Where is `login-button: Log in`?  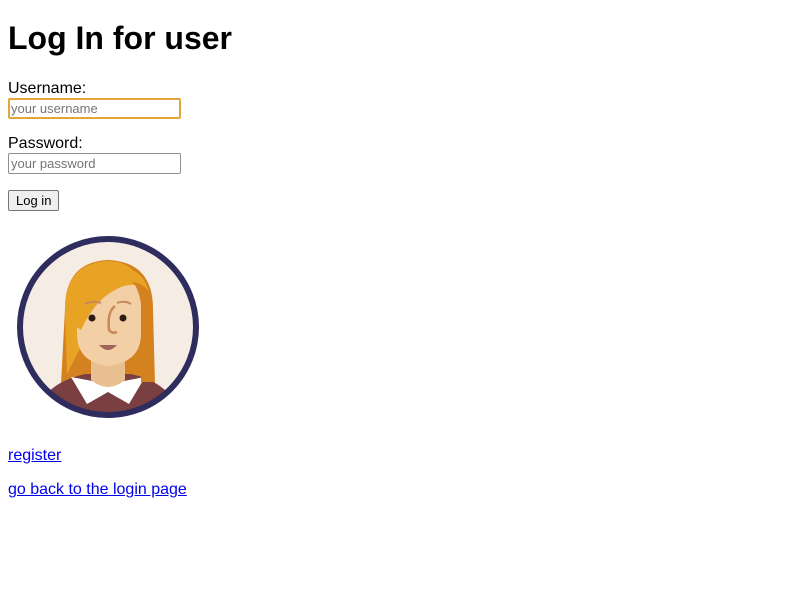
login-button: Log in is located at coordinates (34, 200).